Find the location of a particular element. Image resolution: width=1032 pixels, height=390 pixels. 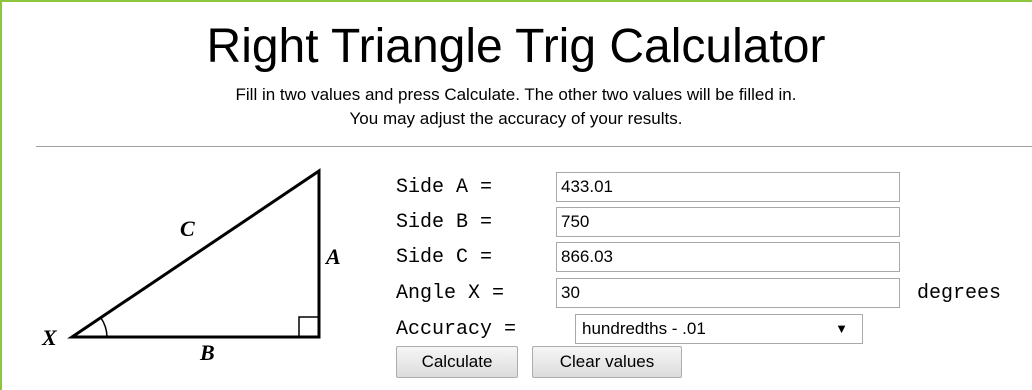

triangle-svg is located at coordinates (194, 253).